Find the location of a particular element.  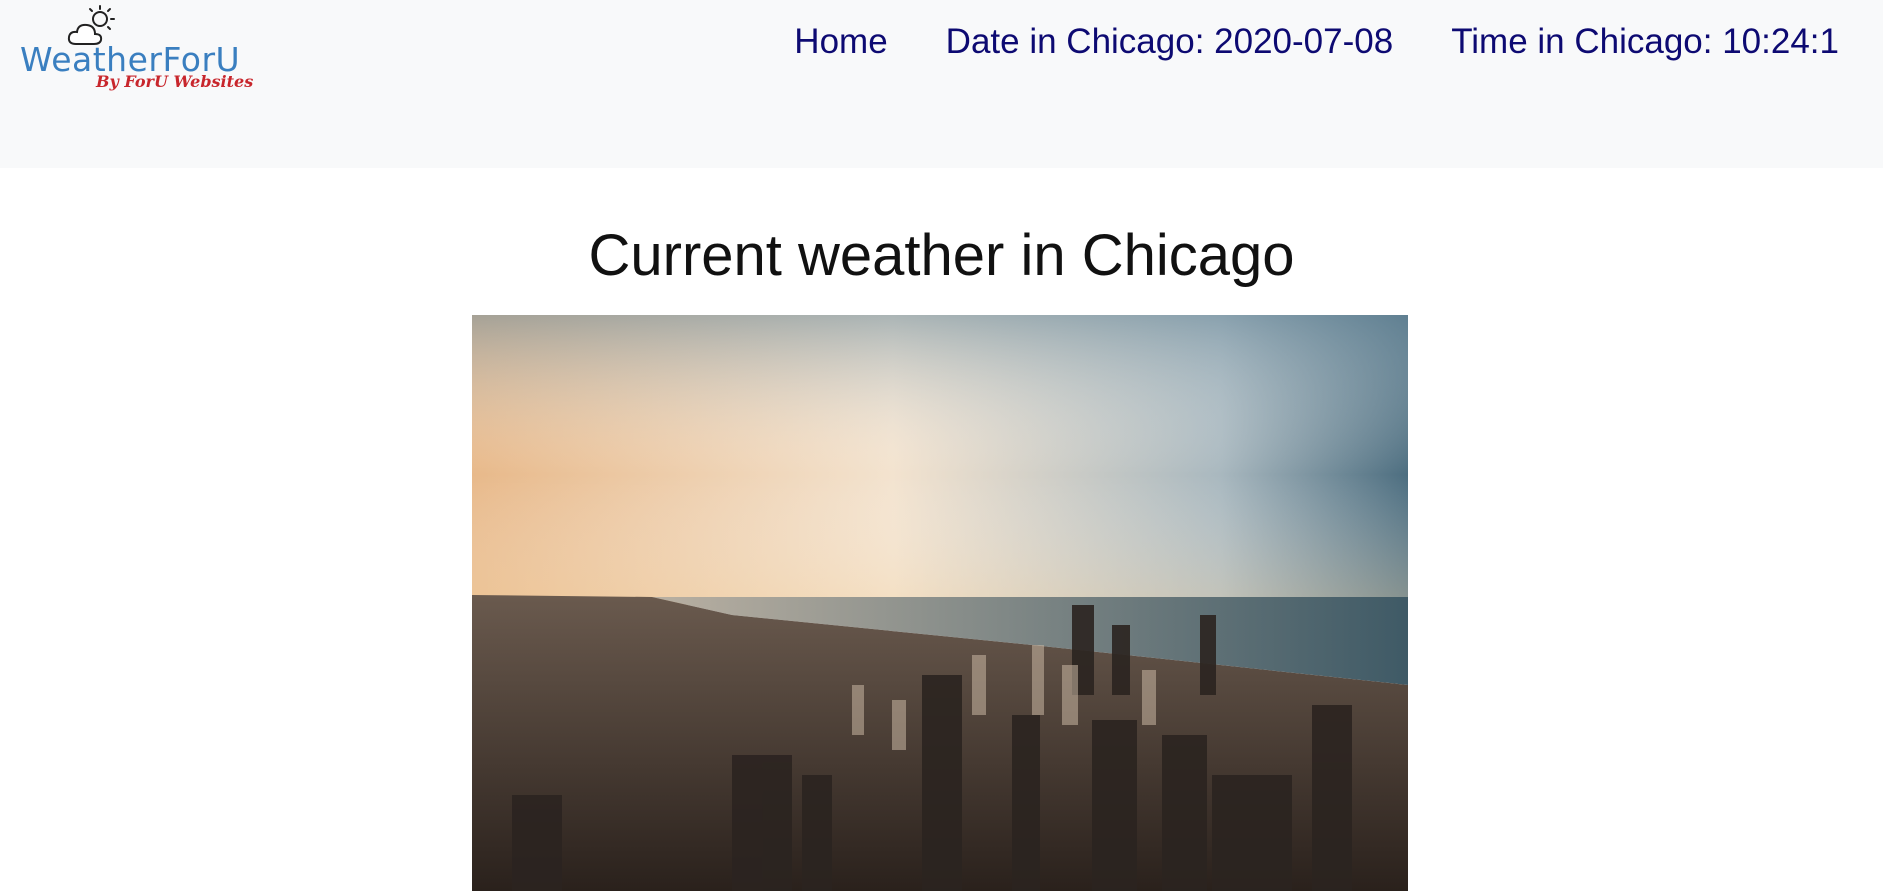

page-title: Current weather in Chicago is located at coordinates (941, 255).